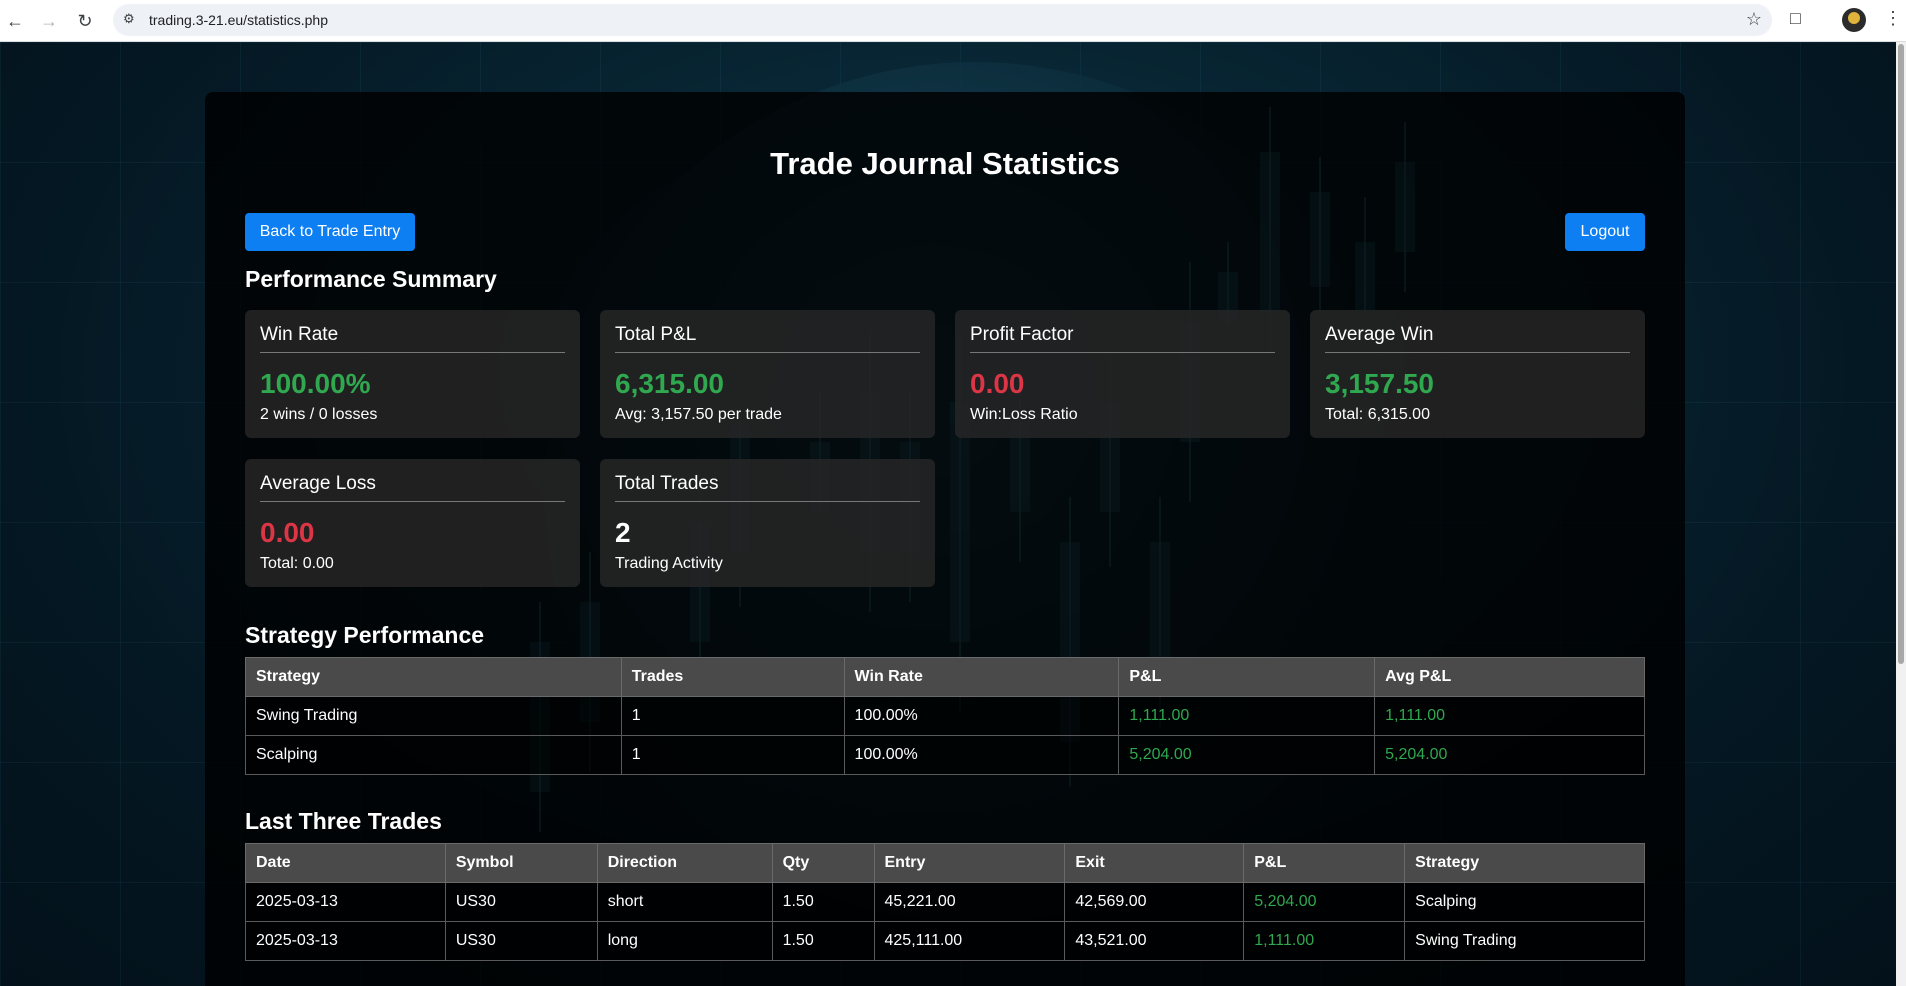  I want to click on menu-dots-icon: ⋮, so click(1893, 18).